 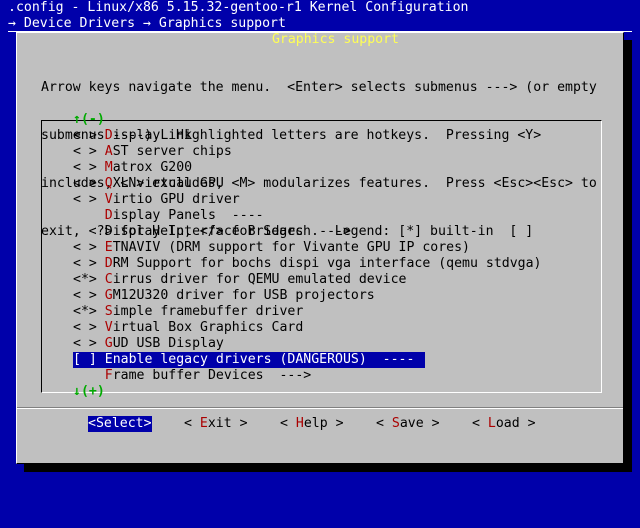 I want to click on exit-button: < Exit >, so click(x=216, y=424).